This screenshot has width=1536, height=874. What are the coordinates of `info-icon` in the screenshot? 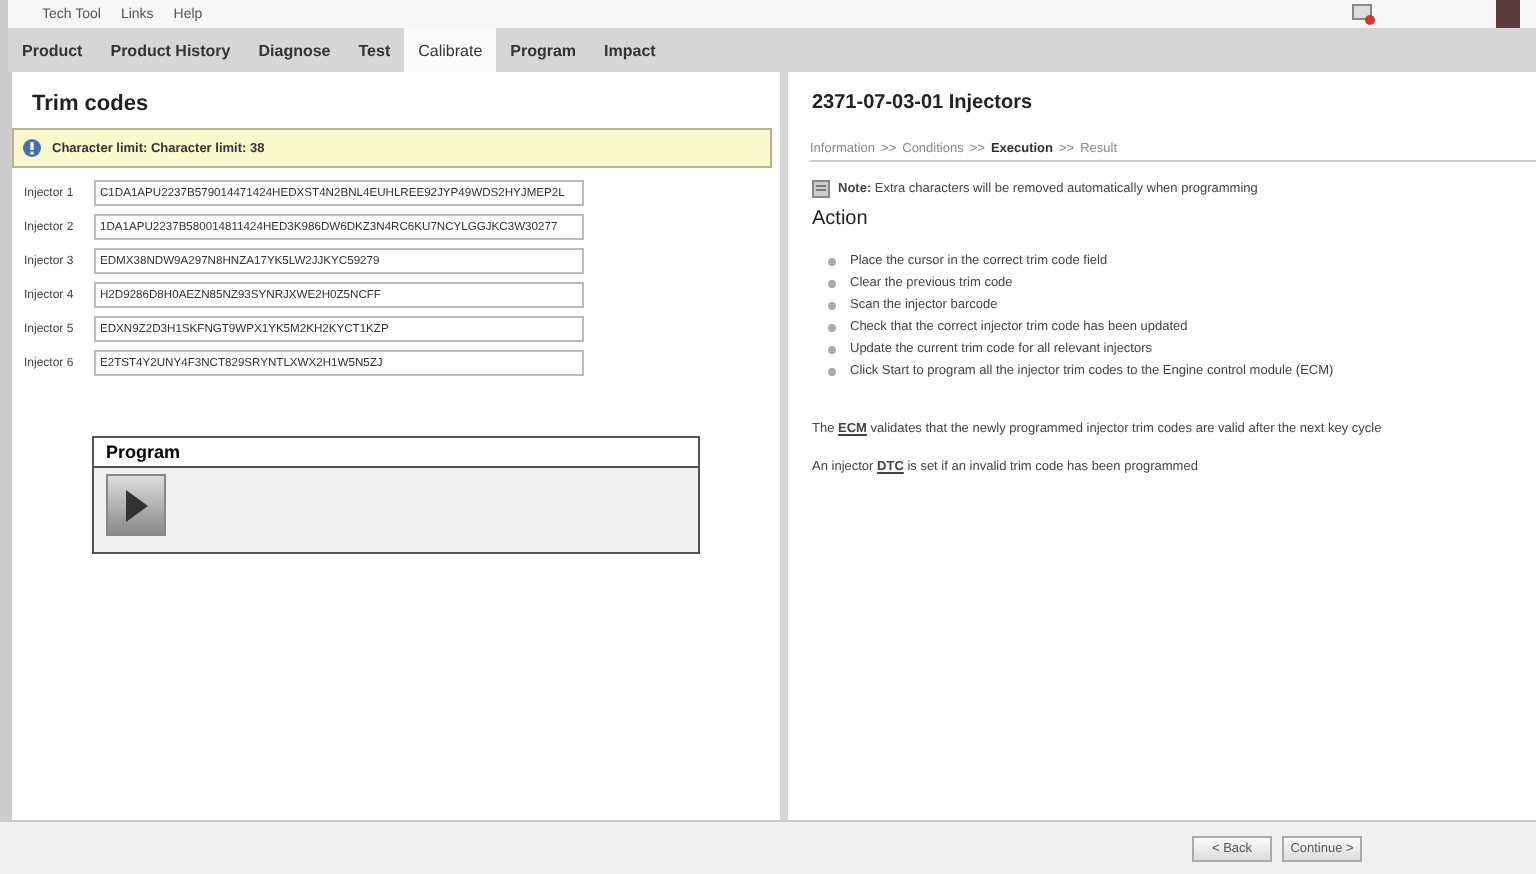 It's located at (32, 148).